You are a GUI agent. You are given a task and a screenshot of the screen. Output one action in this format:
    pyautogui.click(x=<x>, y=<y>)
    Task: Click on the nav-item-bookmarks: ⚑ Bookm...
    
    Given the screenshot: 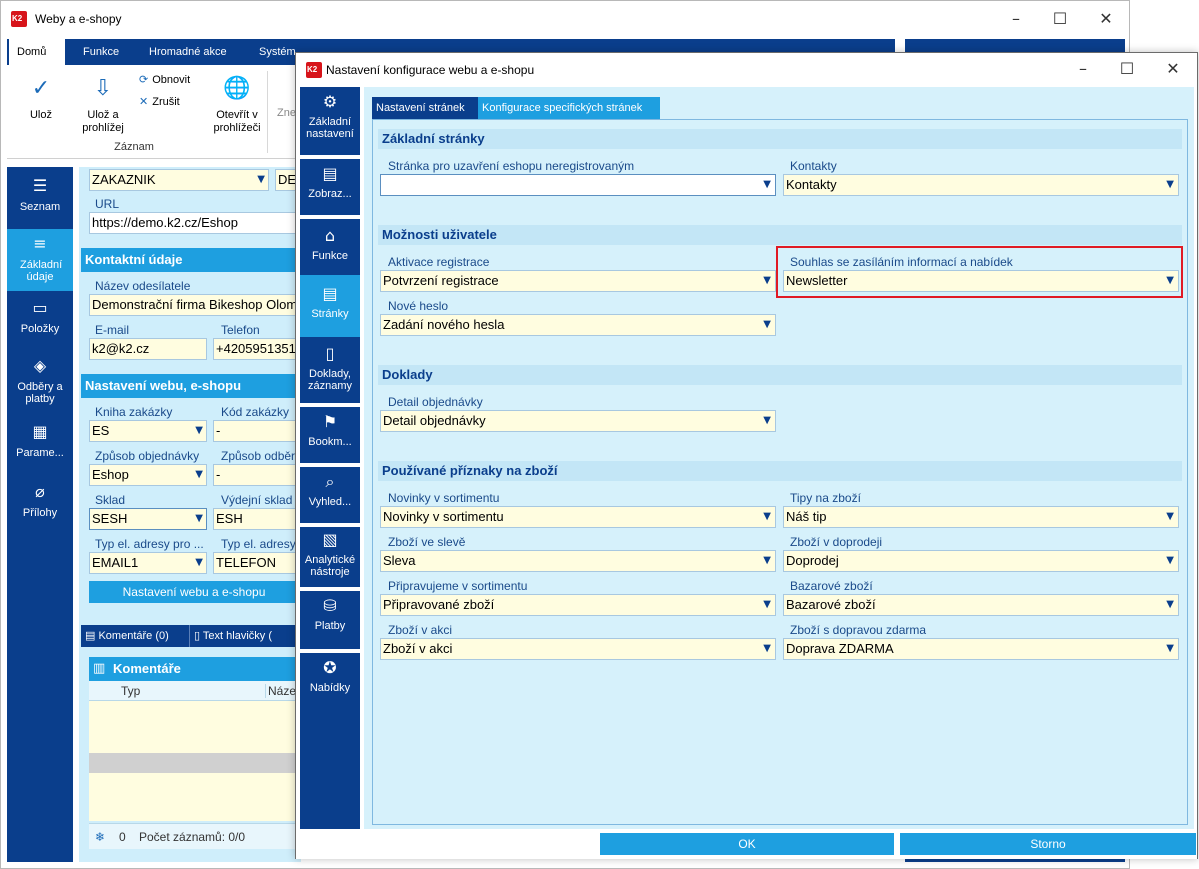 What is the action you would take?
    pyautogui.click(x=330, y=436)
    